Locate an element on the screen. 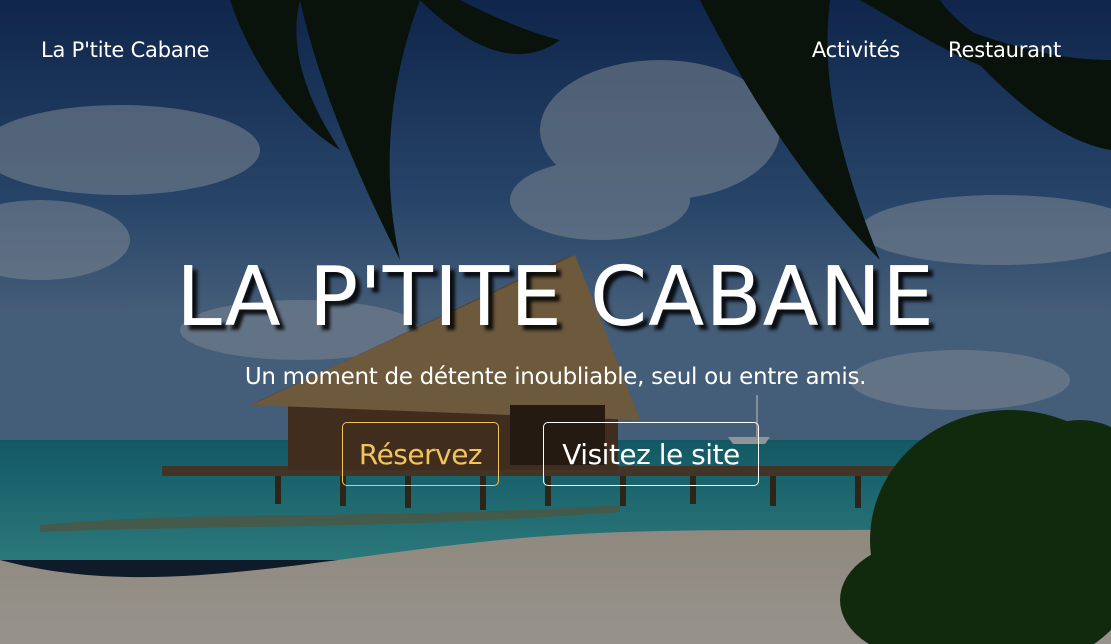  reserve-button: Réservez is located at coordinates (420, 454).